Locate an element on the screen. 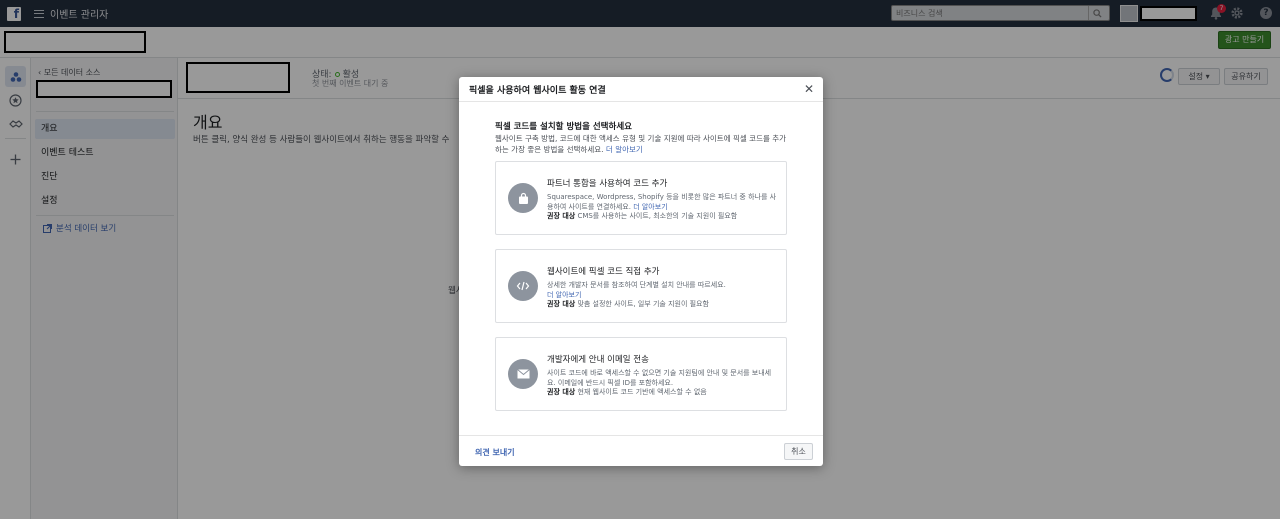  option-title: 웹사이트에 픽셀 코드 직접 추가 is located at coordinates (603, 272).